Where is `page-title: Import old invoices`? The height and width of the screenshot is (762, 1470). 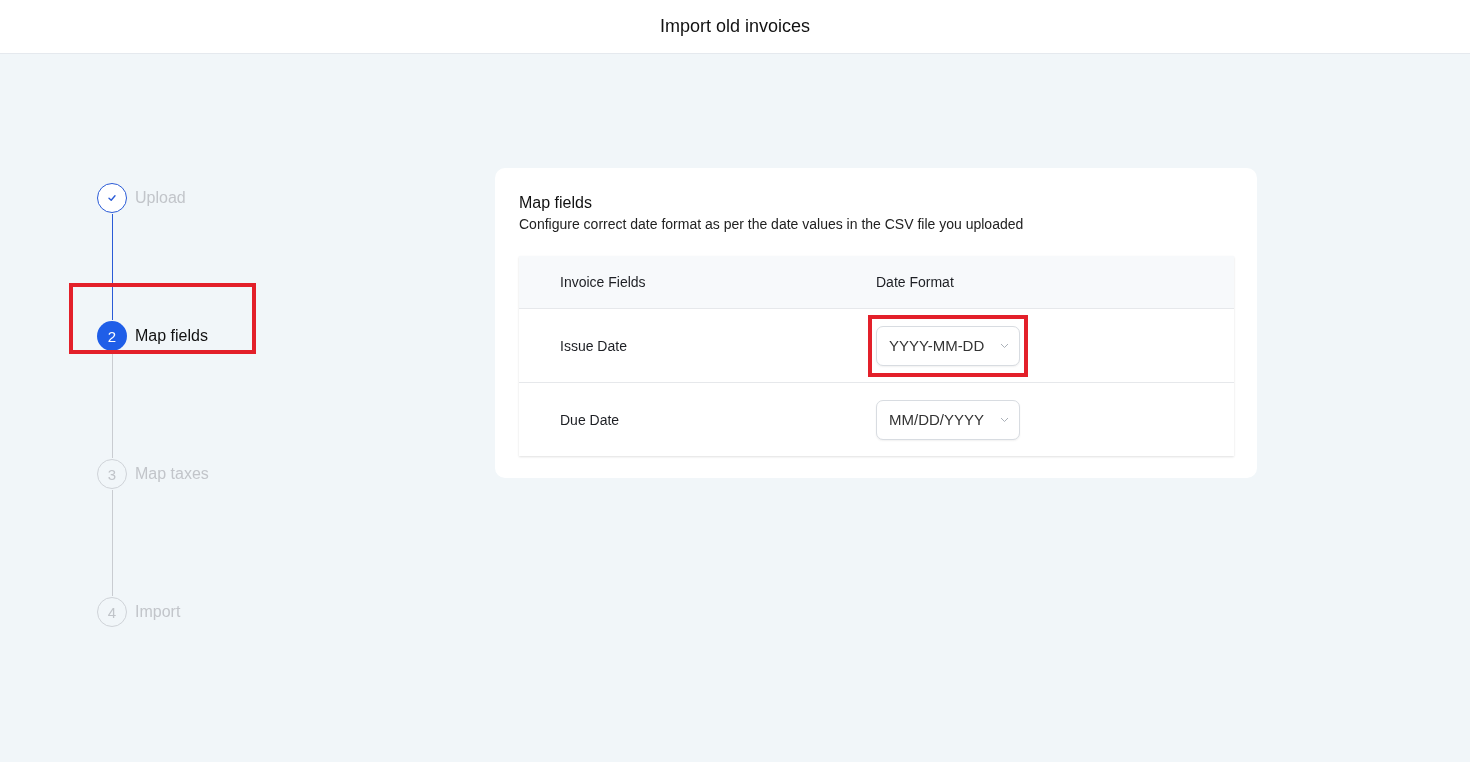 page-title: Import old invoices is located at coordinates (735, 26).